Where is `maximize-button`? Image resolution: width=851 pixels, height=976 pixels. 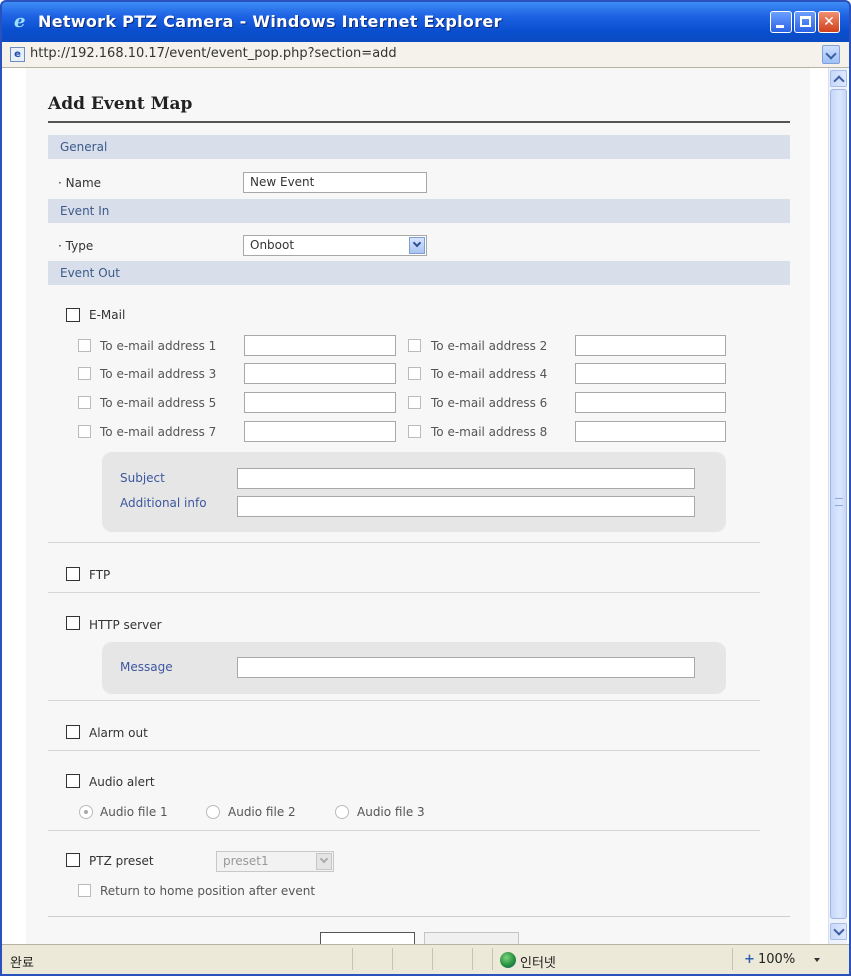
maximize-button is located at coordinates (805, 22).